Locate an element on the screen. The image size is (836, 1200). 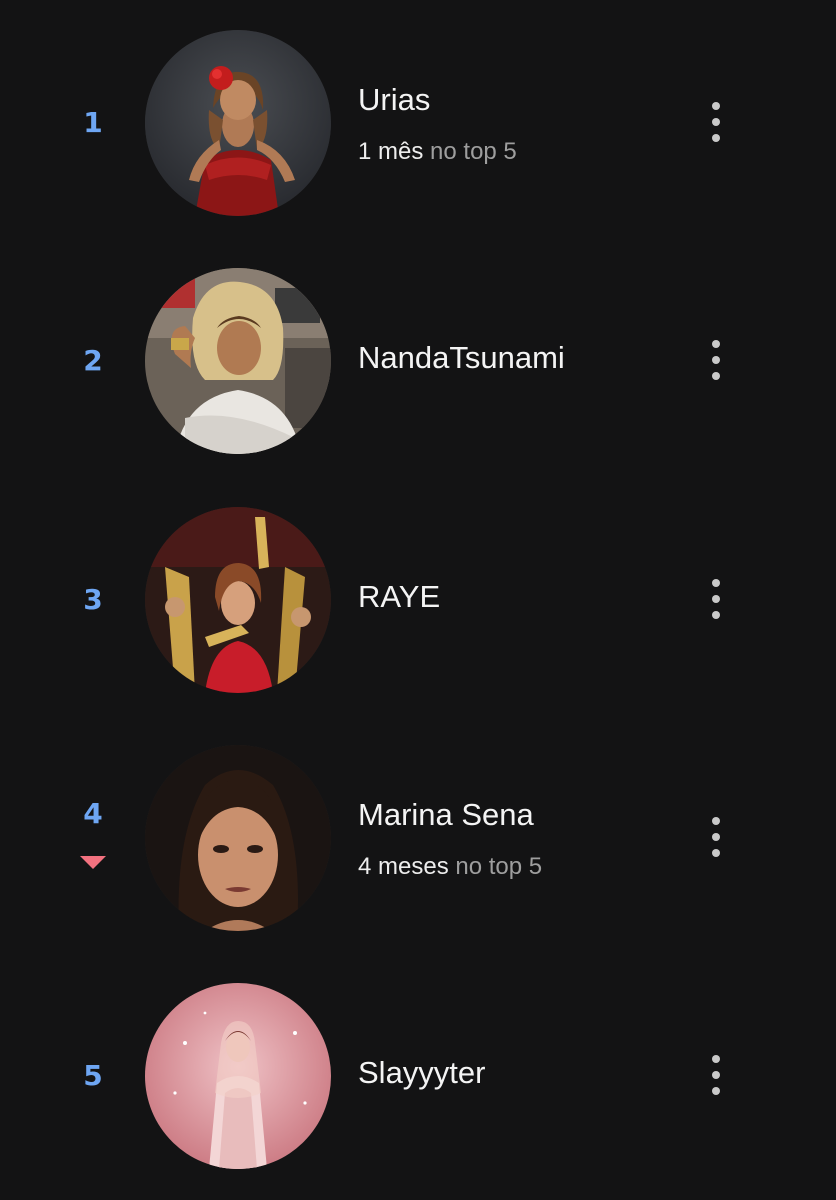
rank-number: 1 is located at coordinates (93, 122).